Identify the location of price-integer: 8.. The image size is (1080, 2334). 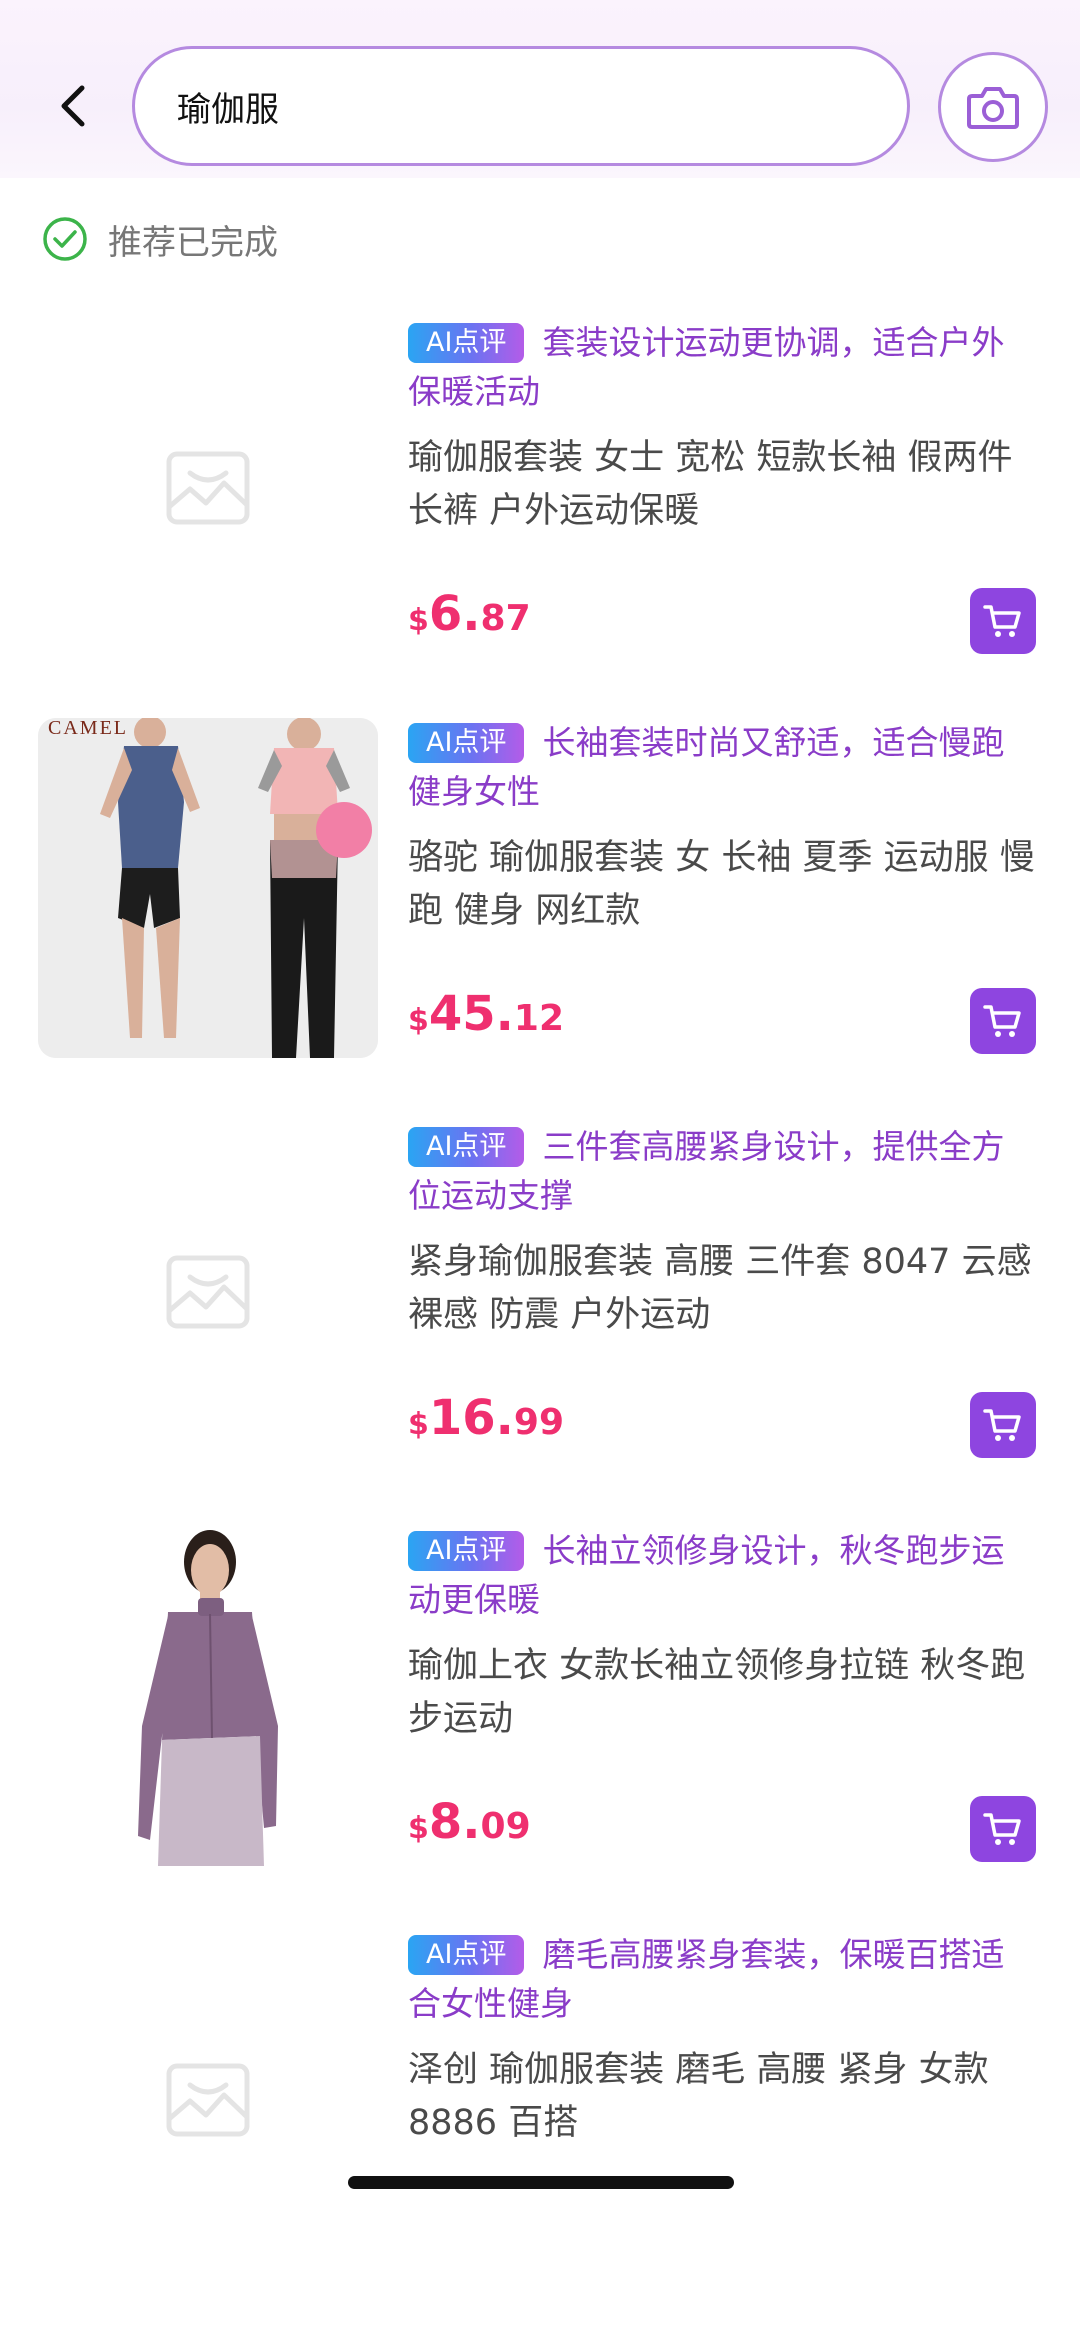
(454, 1822).